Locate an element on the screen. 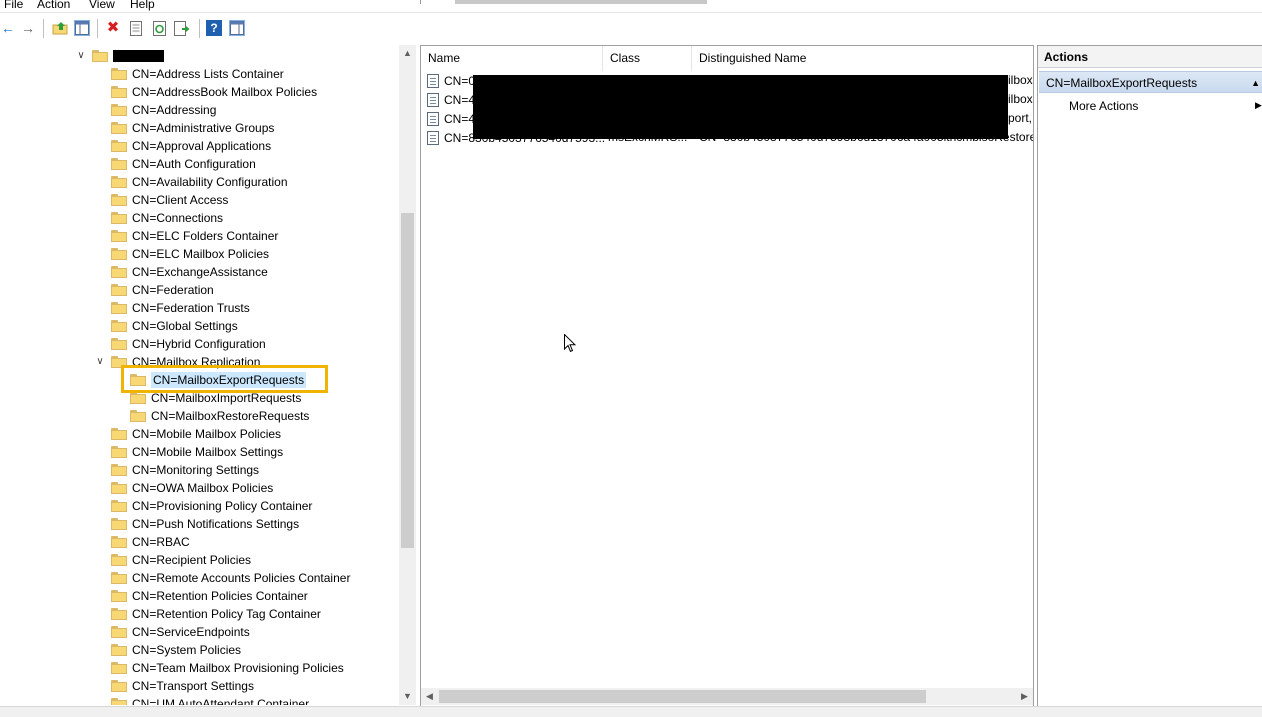 This screenshot has height=717, width=1262. tree-item: CN=Address Lists Container is located at coordinates (197, 74).